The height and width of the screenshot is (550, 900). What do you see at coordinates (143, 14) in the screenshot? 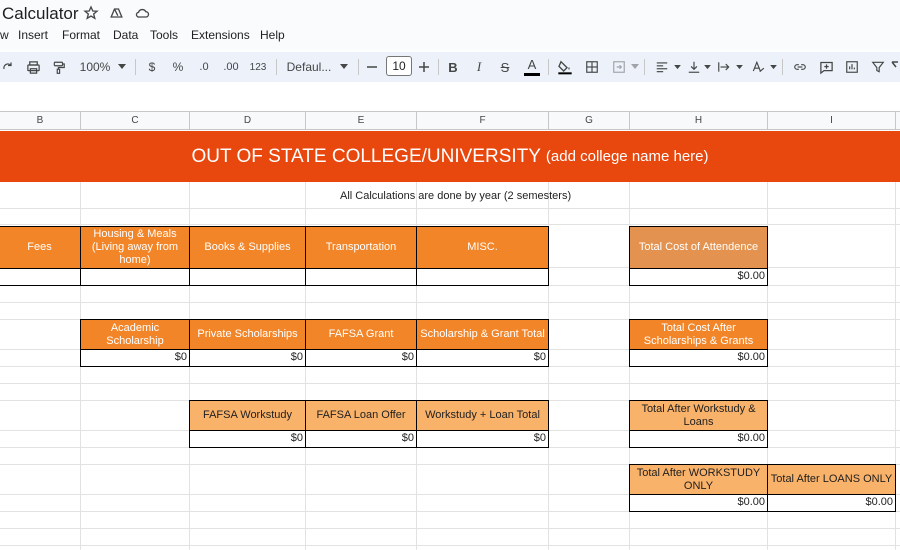
I see `cloud-status-icon` at bounding box center [143, 14].